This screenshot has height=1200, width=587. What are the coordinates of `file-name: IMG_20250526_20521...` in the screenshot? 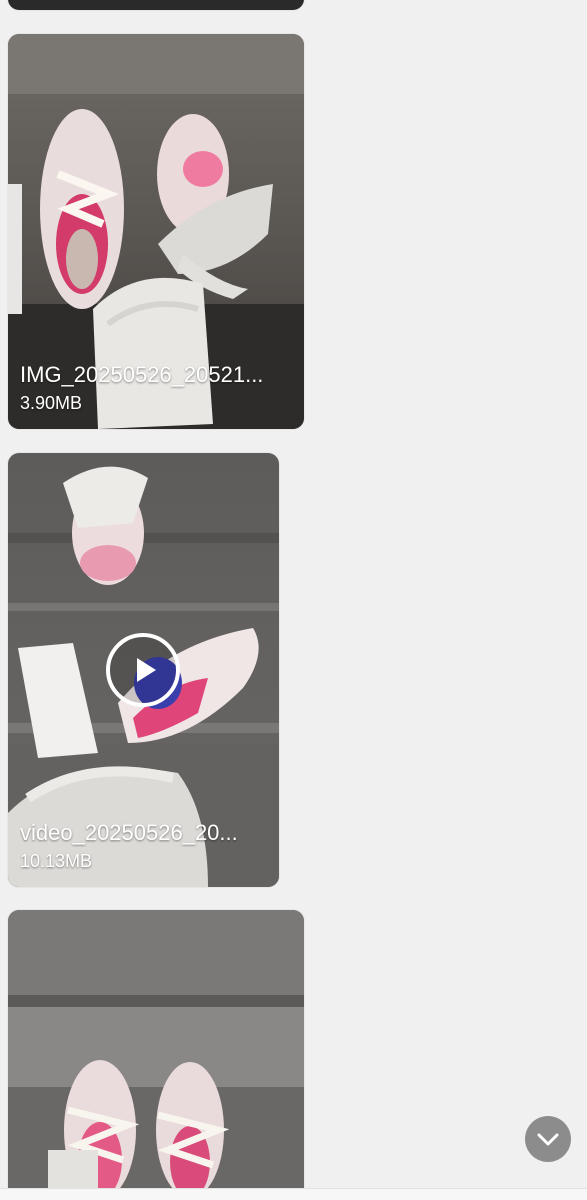 It's located at (142, 374).